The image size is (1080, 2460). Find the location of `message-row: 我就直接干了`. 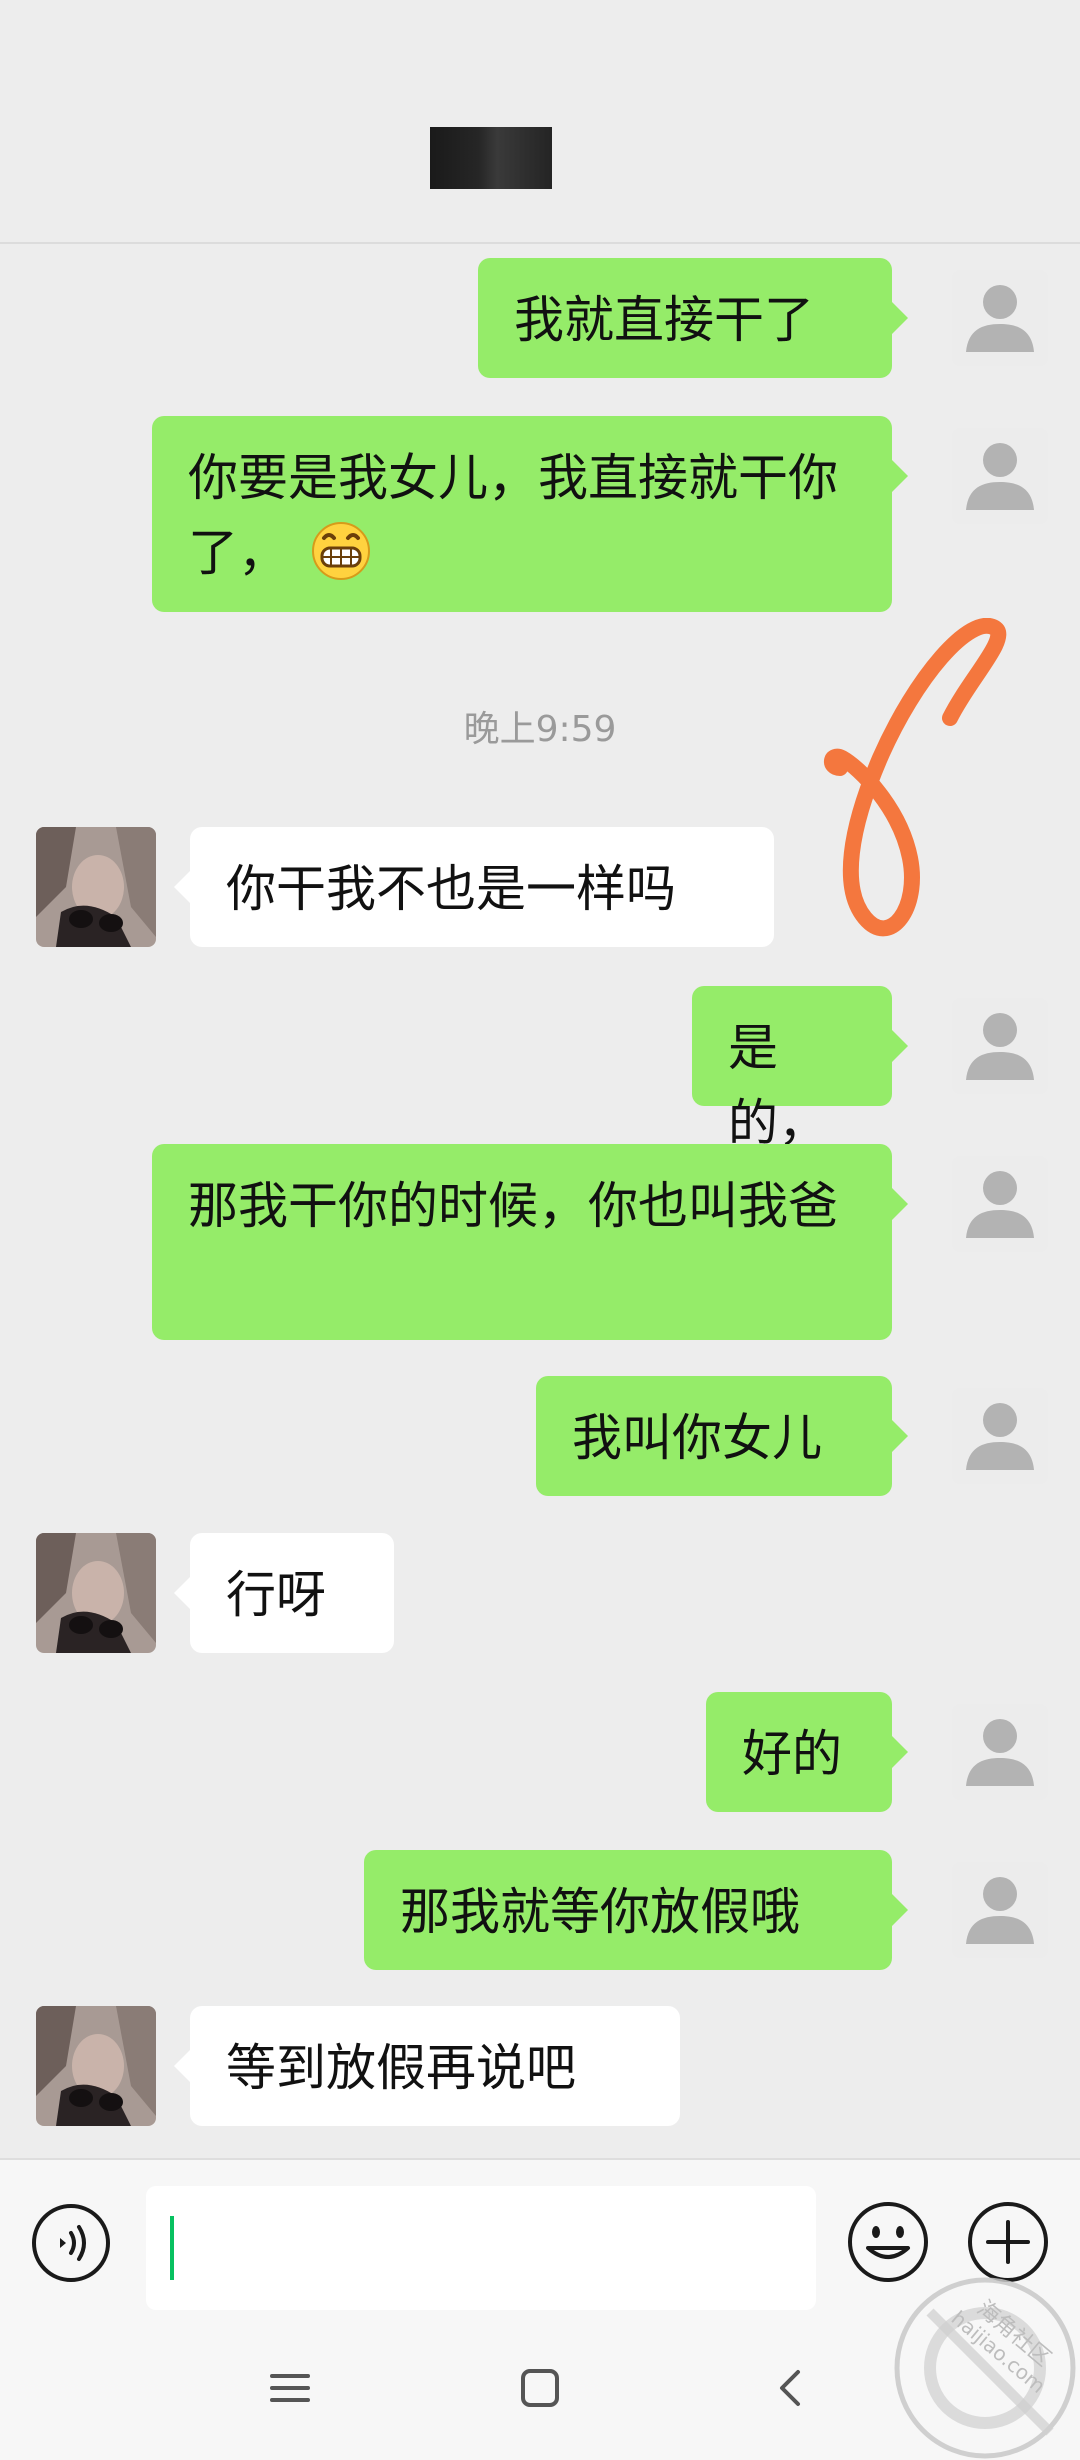

message-row: 我就直接干了 is located at coordinates (540, 318).